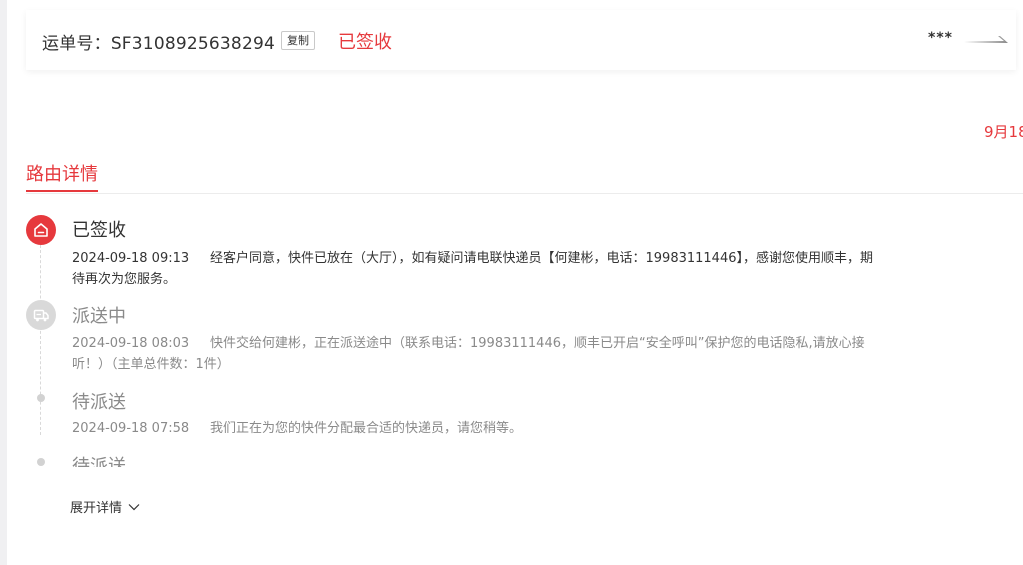  I want to click on expand-details-label: 展开详情, so click(96, 508).